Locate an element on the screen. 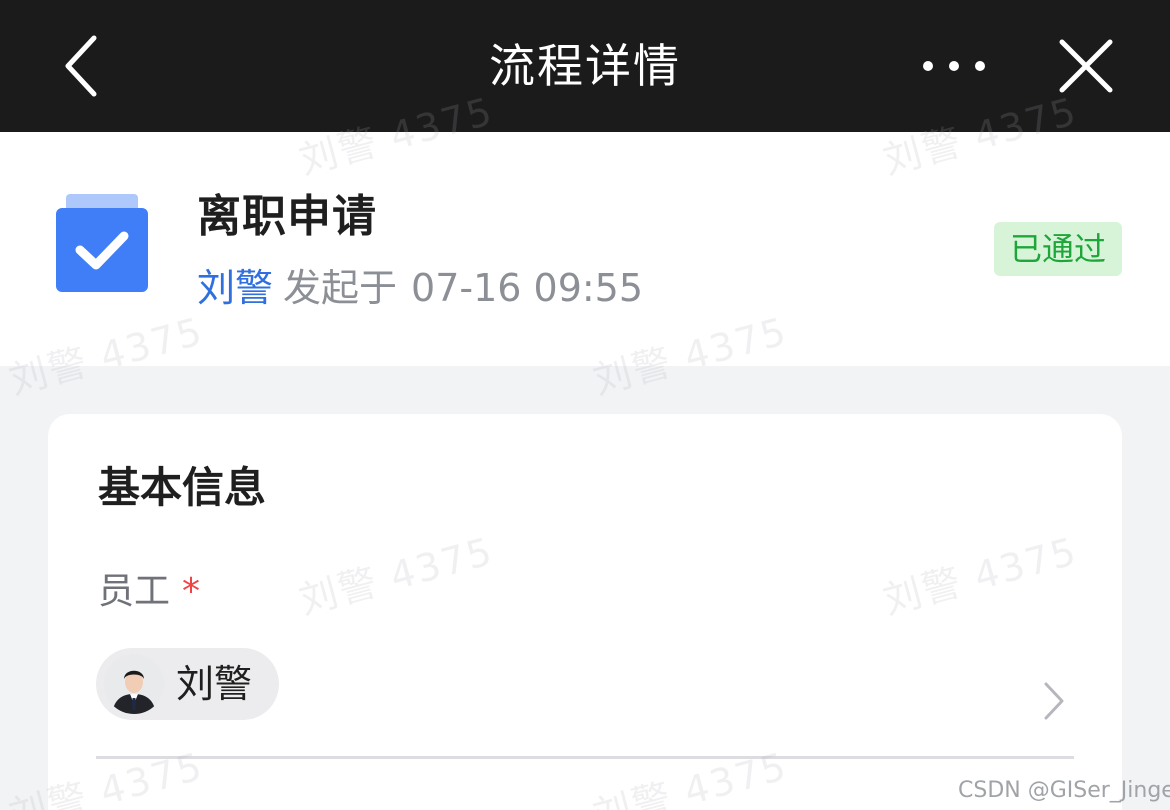 Image resolution: width=1170 pixels, height=810 pixels. chevron-right-icon is located at coordinates (1053, 701).